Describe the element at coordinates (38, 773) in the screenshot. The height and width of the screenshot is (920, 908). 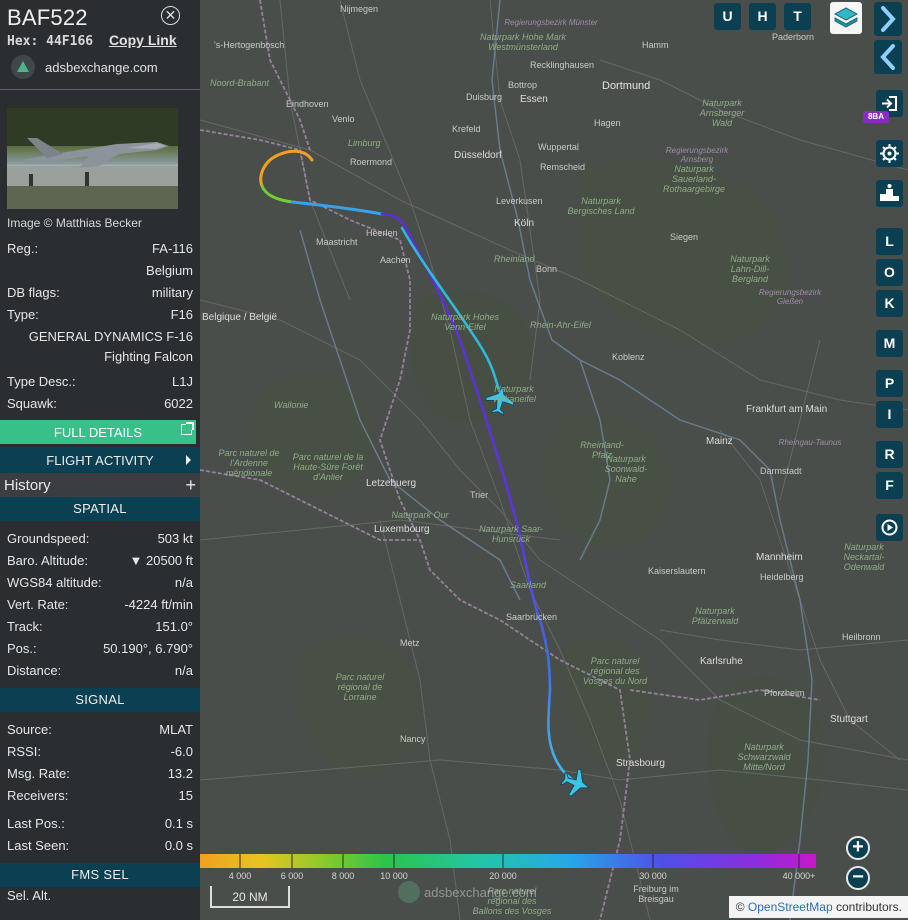
I see `msg-rate-label: Msg. Rate:` at that location.